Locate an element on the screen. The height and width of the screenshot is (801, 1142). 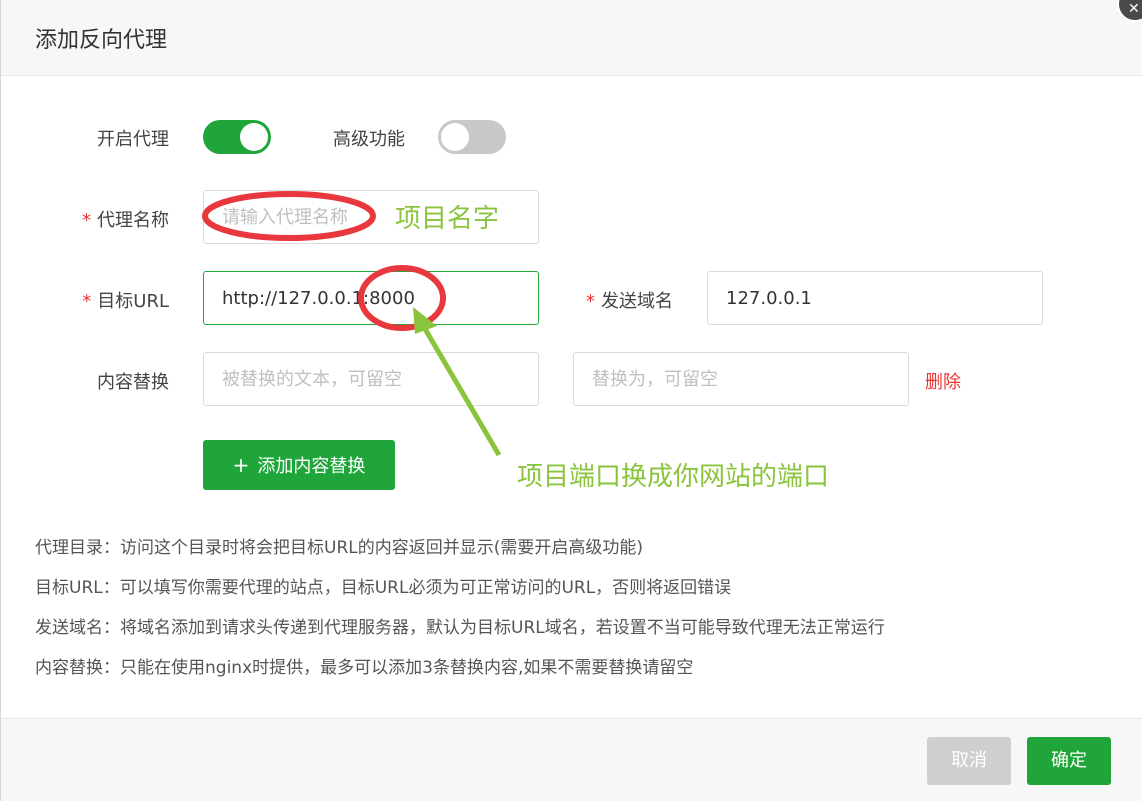
cancel-button: 取消 is located at coordinates (969, 761).